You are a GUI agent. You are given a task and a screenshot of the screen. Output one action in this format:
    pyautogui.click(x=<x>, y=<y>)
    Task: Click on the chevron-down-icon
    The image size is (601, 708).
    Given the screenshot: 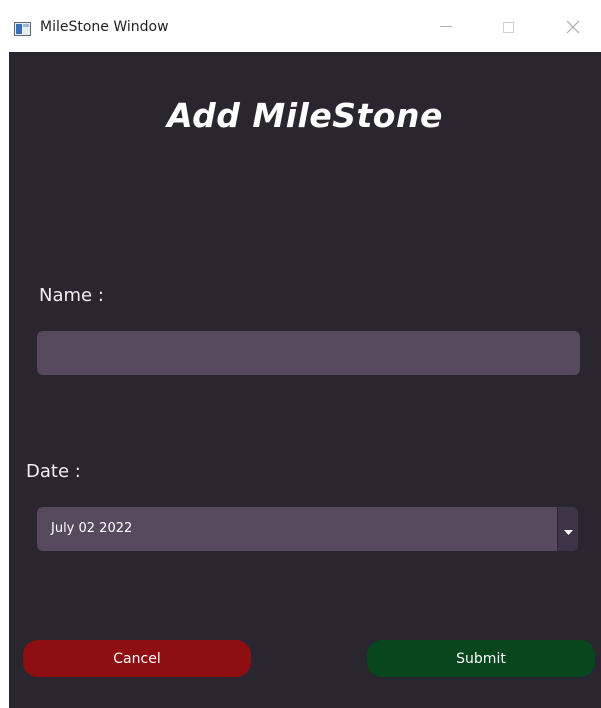 What is the action you would take?
    pyautogui.click(x=568, y=529)
    